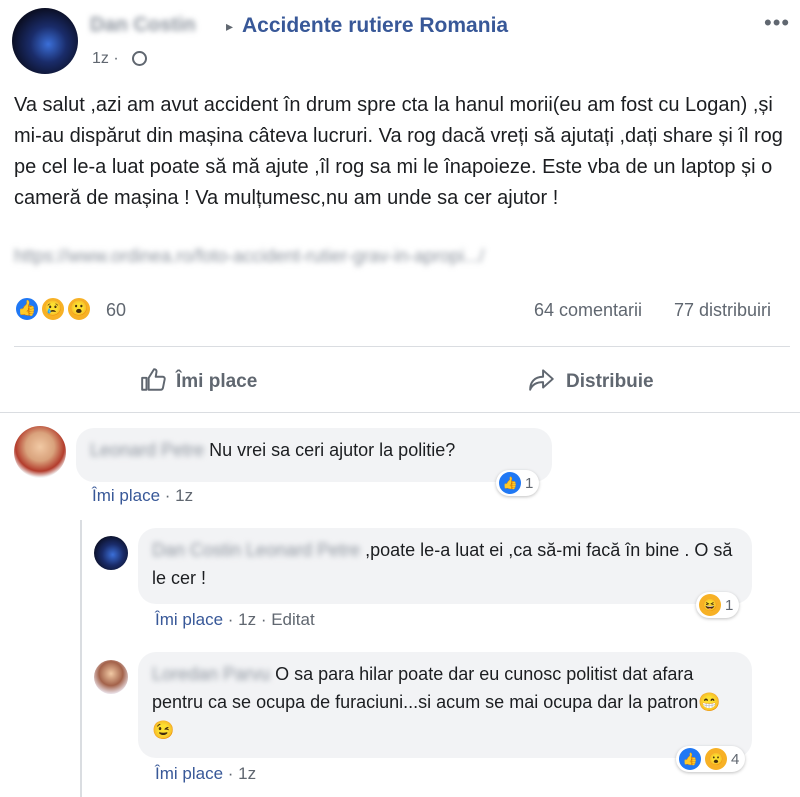 This screenshot has height=797, width=800. Describe the element at coordinates (139, 58) in the screenshot. I see `globe-icon` at that location.